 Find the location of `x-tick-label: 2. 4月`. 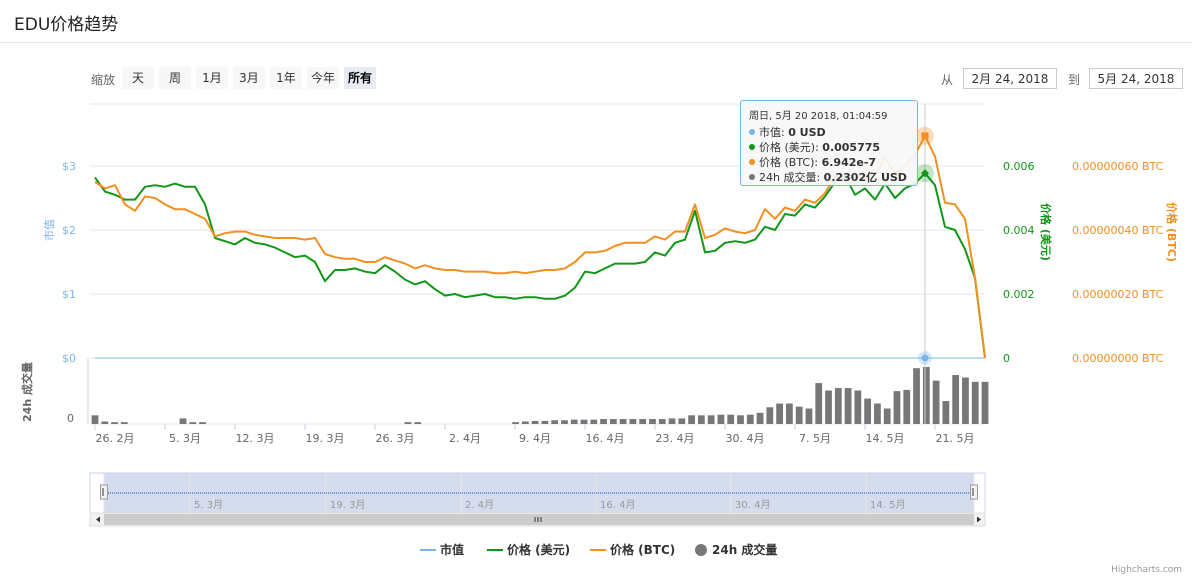

x-tick-label: 2. 4月 is located at coordinates (465, 438).